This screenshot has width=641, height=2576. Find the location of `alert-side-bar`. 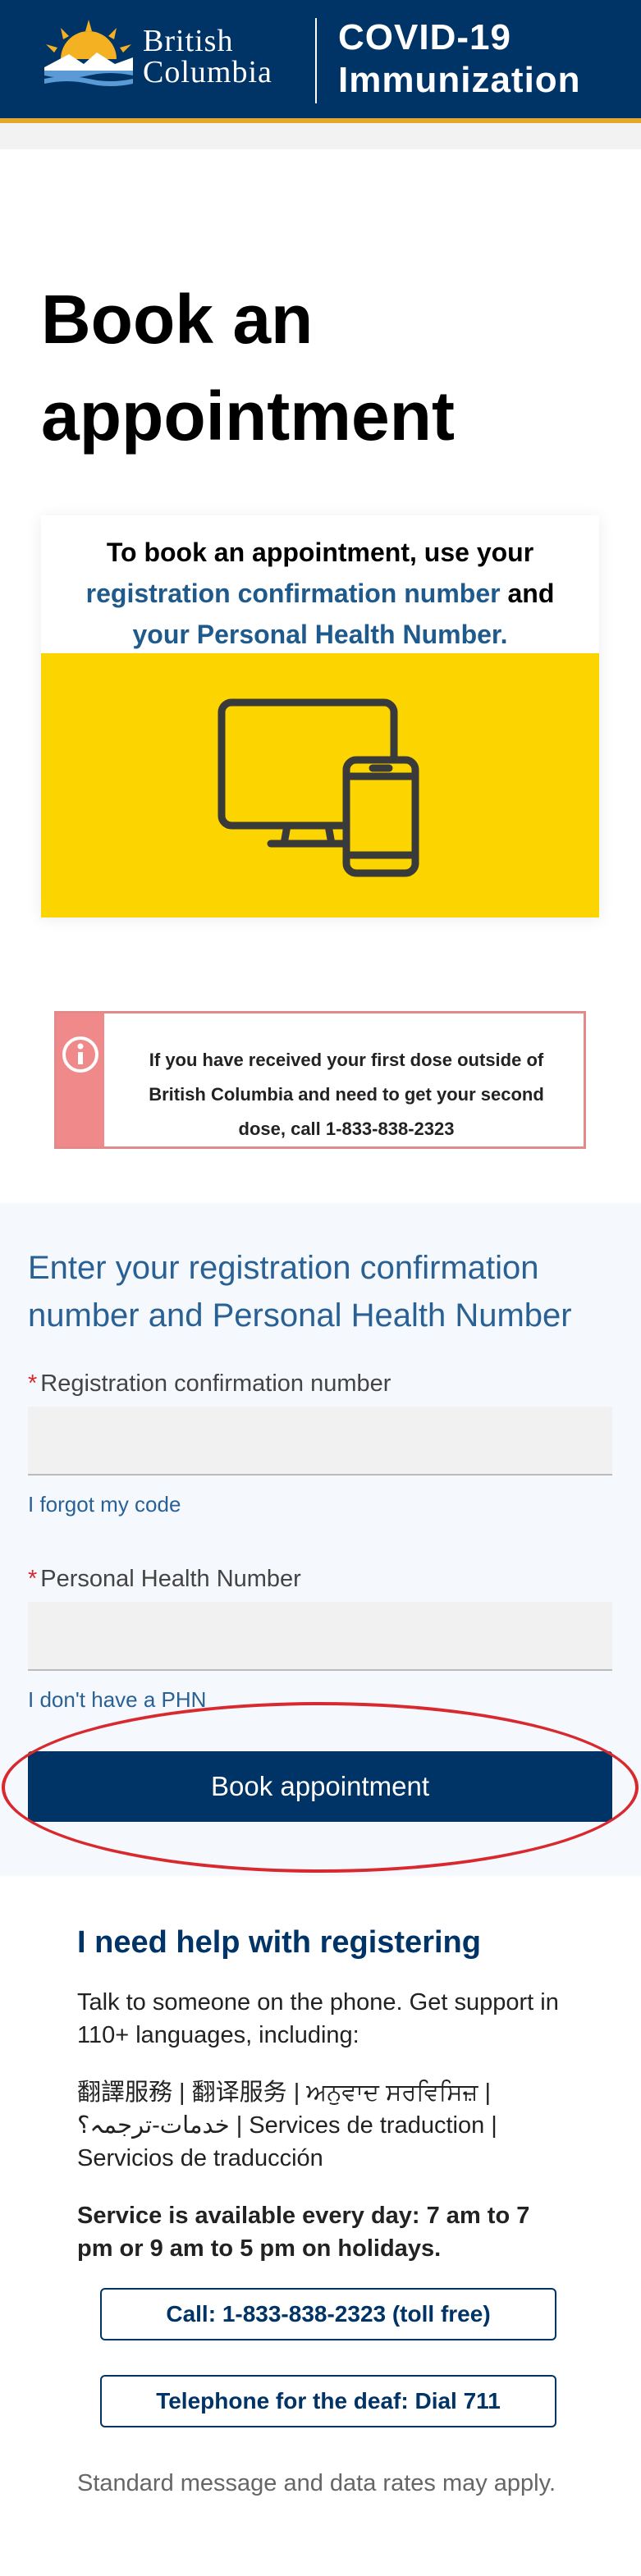

alert-side-bar is located at coordinates (80, 1079).